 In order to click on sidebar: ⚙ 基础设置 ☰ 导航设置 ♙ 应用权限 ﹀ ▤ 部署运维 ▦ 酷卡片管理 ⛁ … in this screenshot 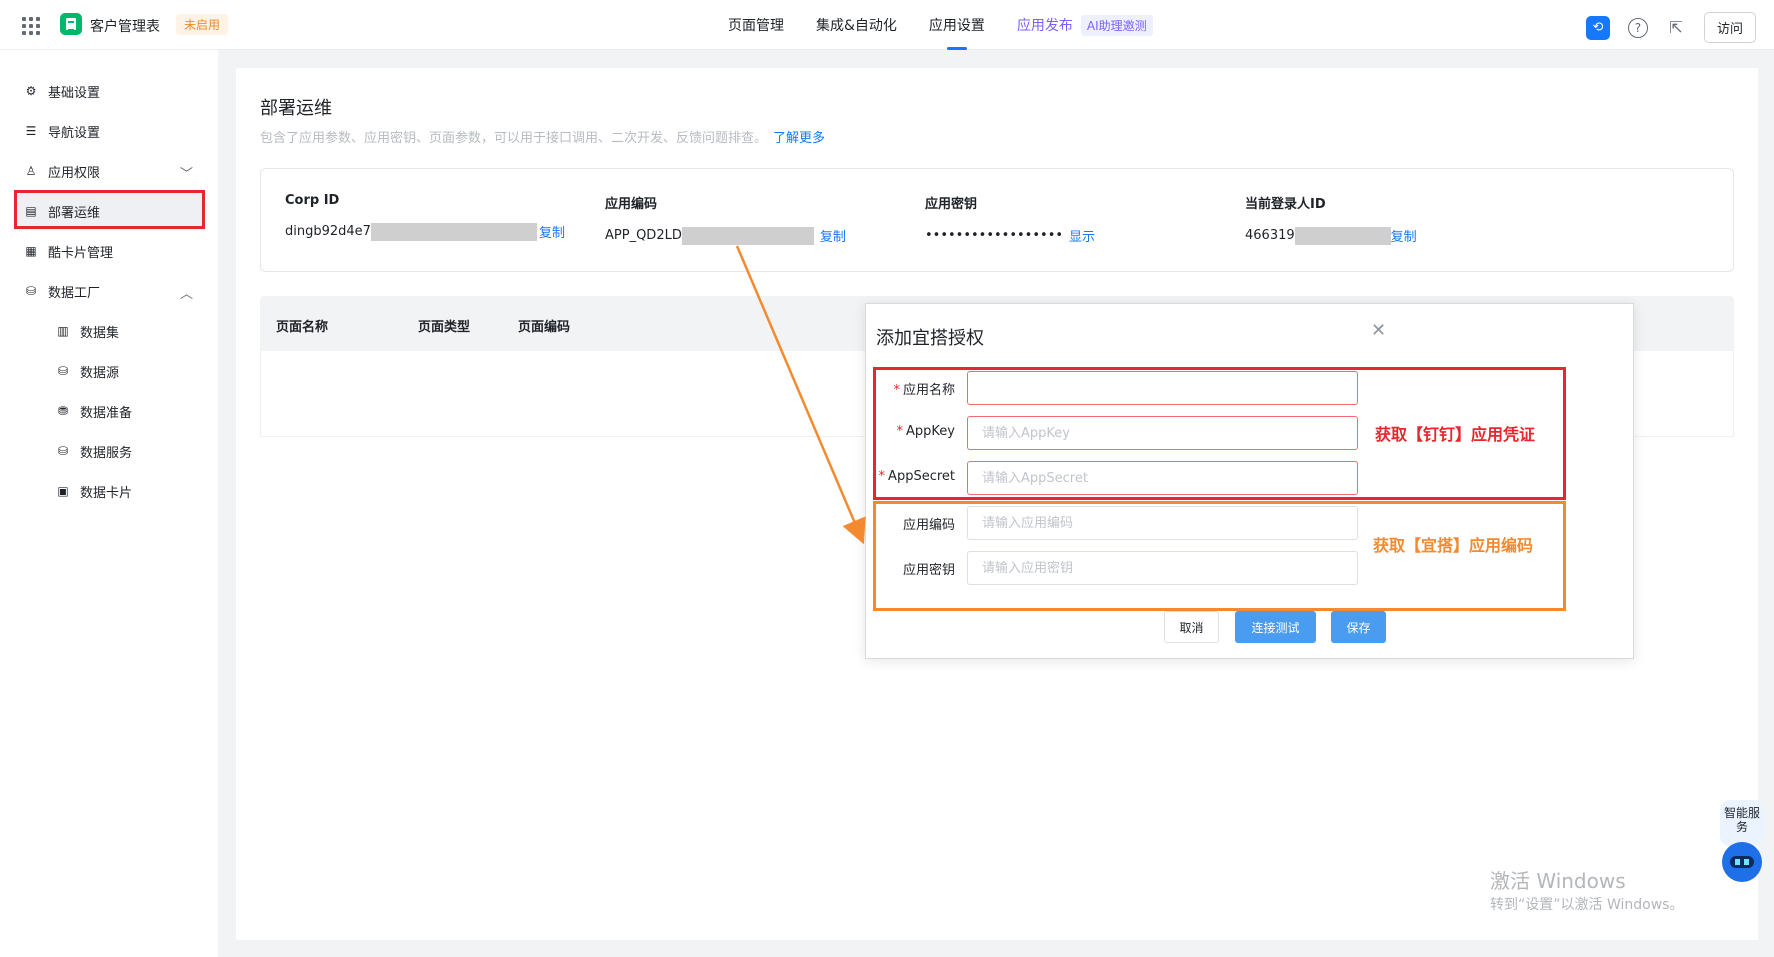, I will do `click(109, 503)`.